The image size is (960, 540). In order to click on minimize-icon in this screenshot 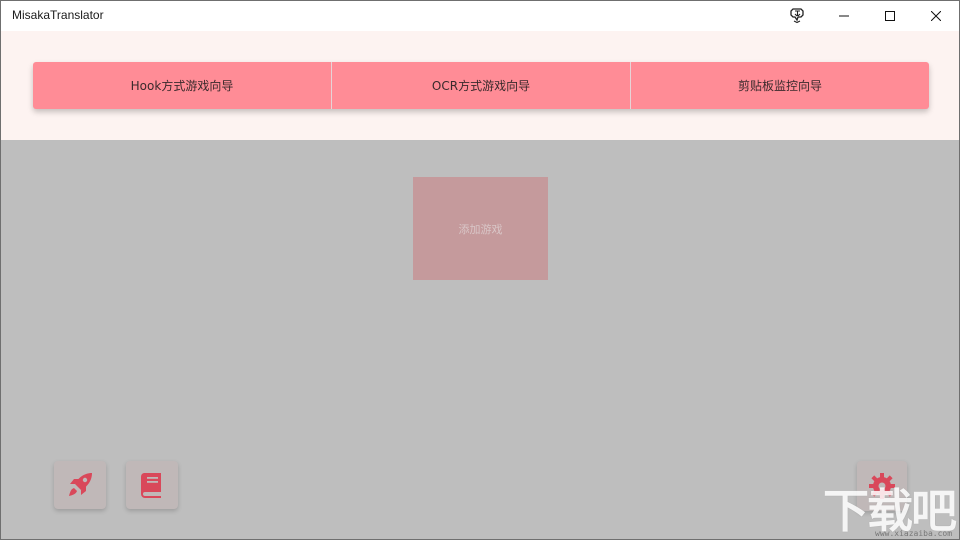, I will do `click(844, 16)`.